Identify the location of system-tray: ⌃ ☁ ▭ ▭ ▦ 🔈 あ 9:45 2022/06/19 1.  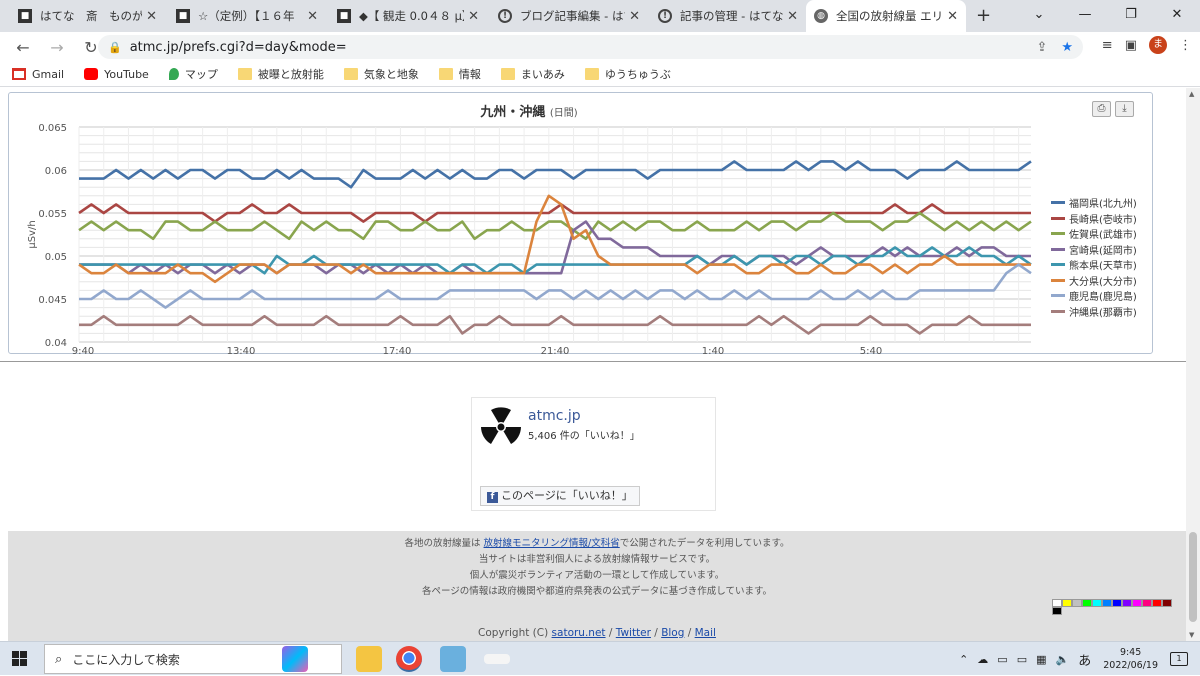
(1075, 659).